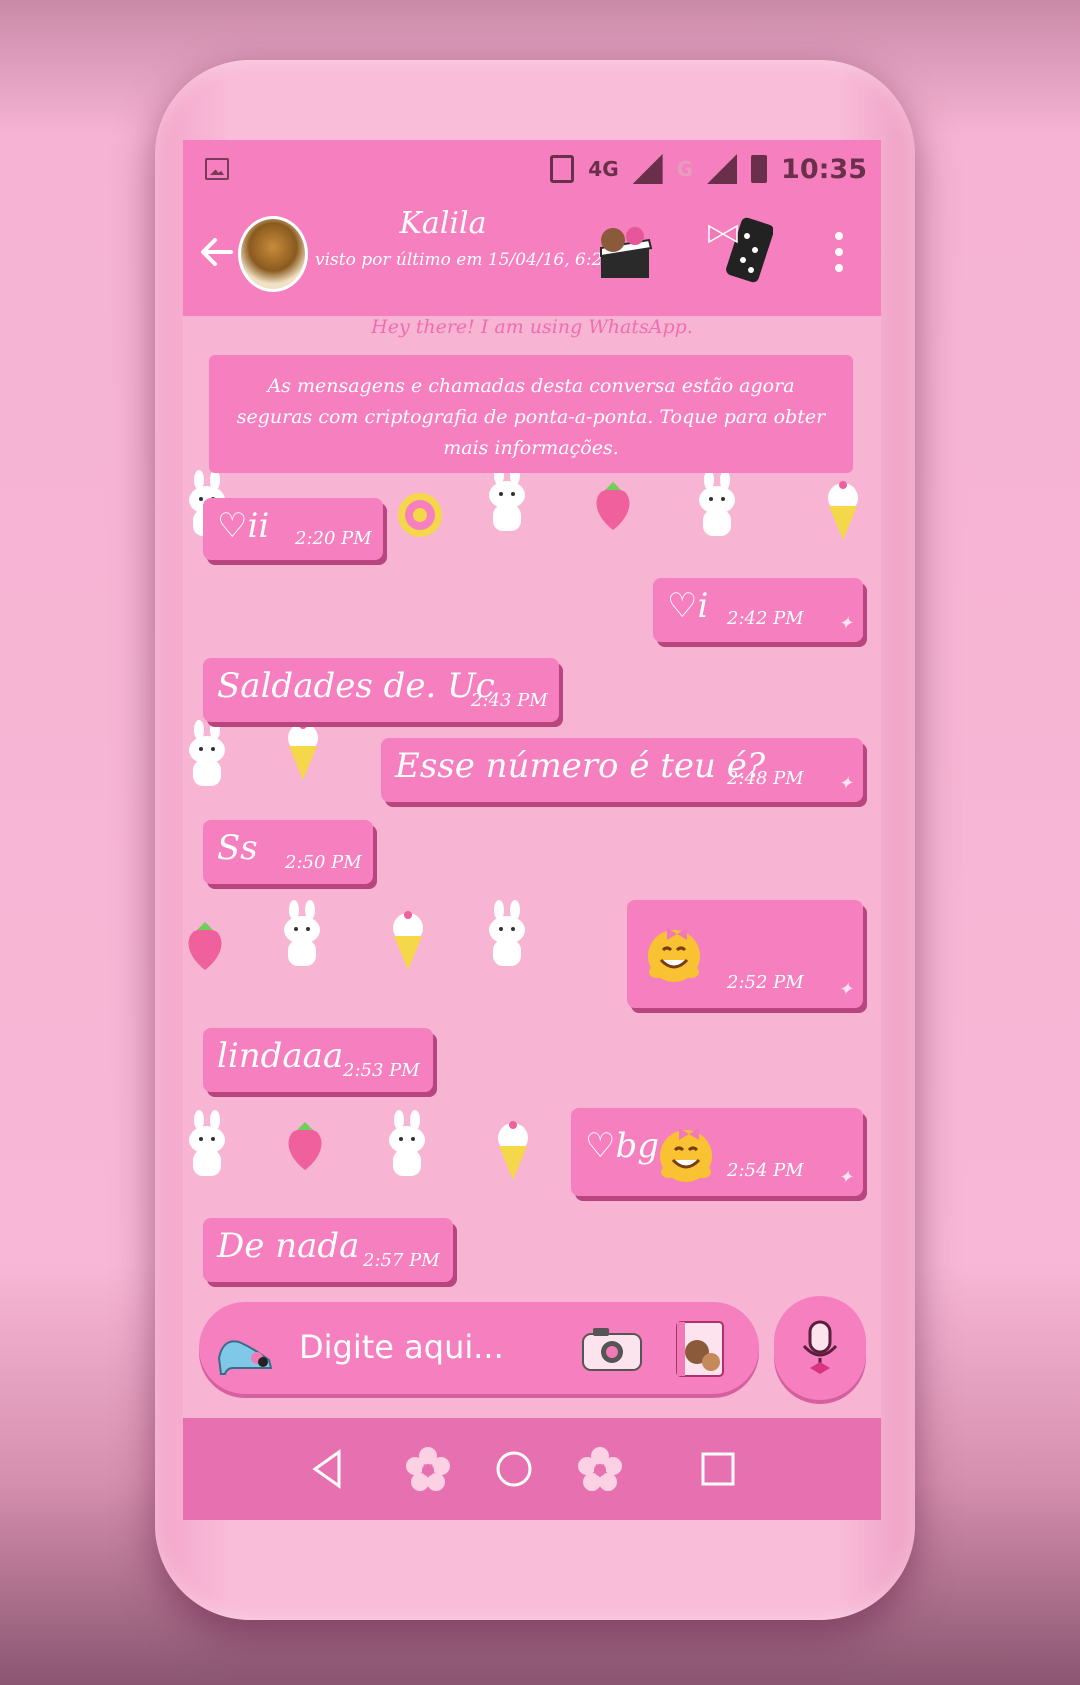  Describe the element at coordinates (718, 1469) in the screenshot. I see `recents-square-icon` at that location.